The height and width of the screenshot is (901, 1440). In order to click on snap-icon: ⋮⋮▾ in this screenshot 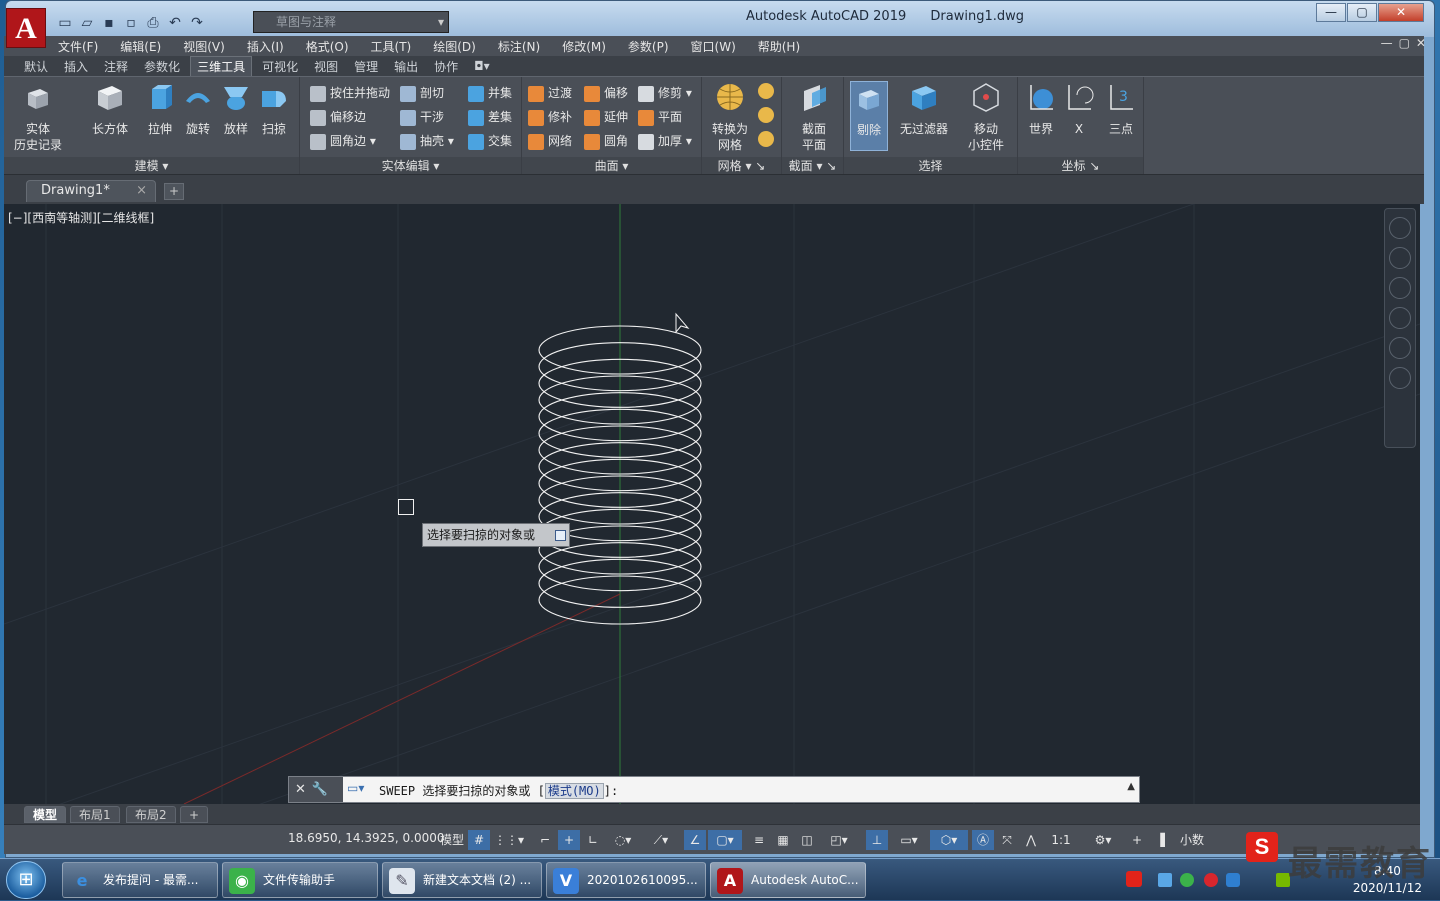, I will do `click(509, 840)`.